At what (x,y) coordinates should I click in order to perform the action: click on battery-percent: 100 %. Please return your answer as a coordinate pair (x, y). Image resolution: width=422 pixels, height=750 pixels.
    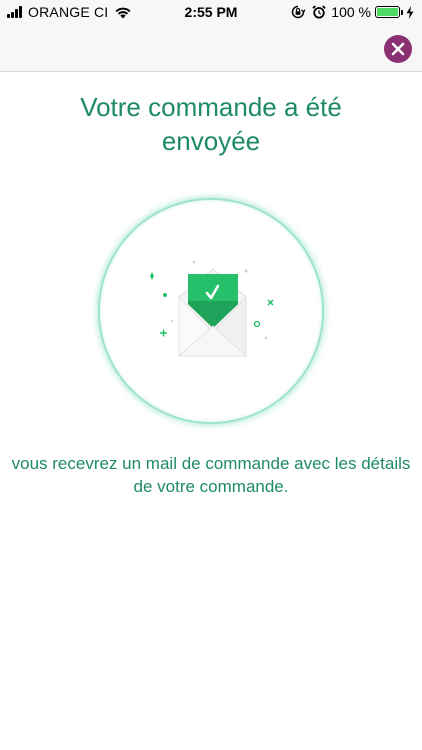
    Looking at the image, I should click on (351, 12).